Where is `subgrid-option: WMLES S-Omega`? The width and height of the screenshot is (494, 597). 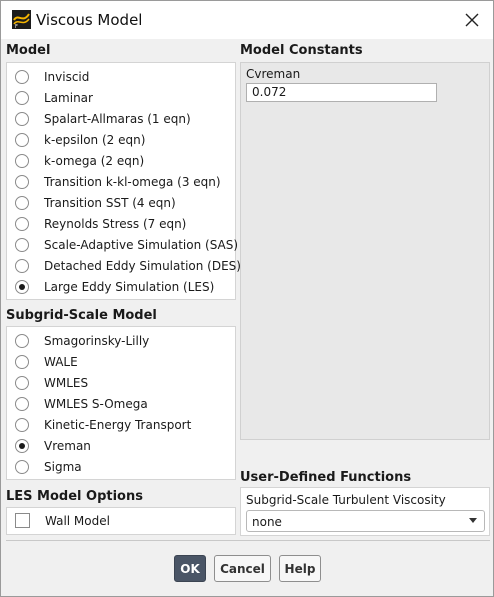
subgrid-option: WMLES S-Omega is located at coordinates (81, 404).